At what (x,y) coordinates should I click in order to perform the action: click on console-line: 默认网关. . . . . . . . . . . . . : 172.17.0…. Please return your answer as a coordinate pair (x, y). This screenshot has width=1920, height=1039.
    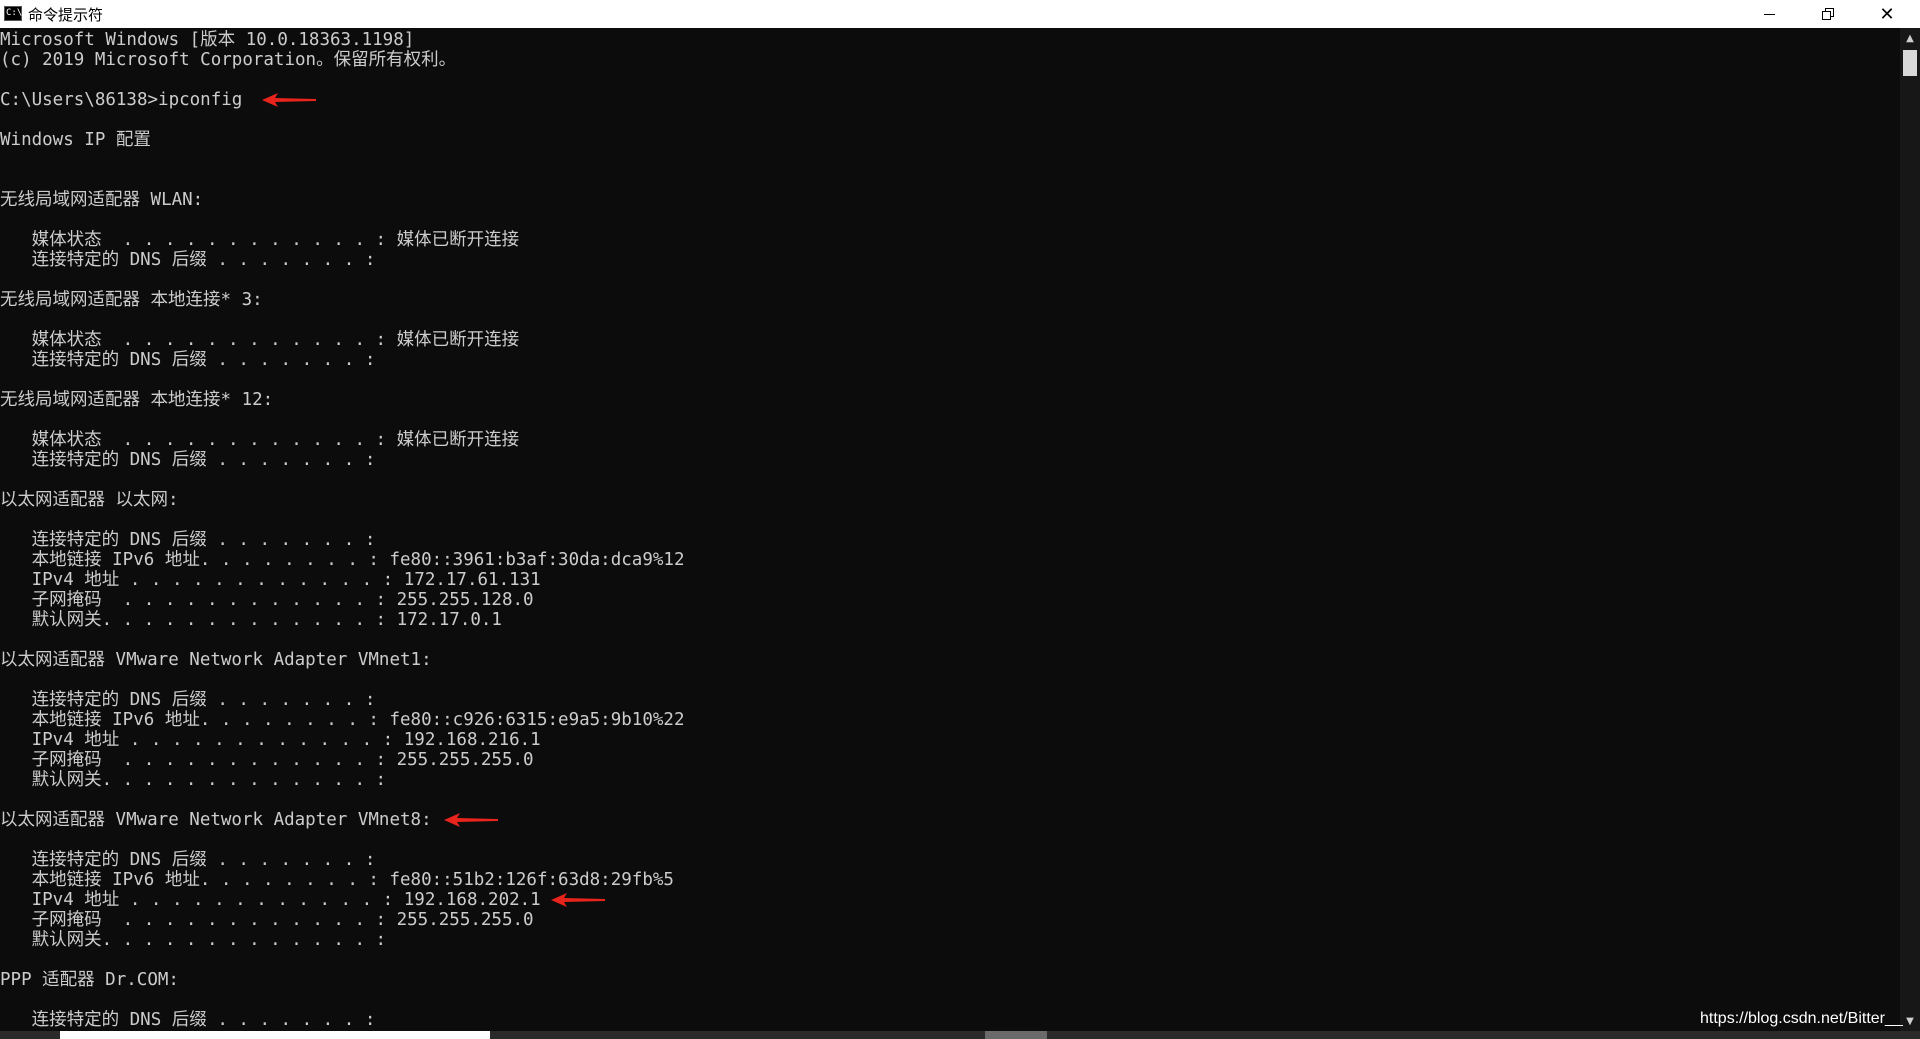
    Looking at the image, I should click on (251, 620).